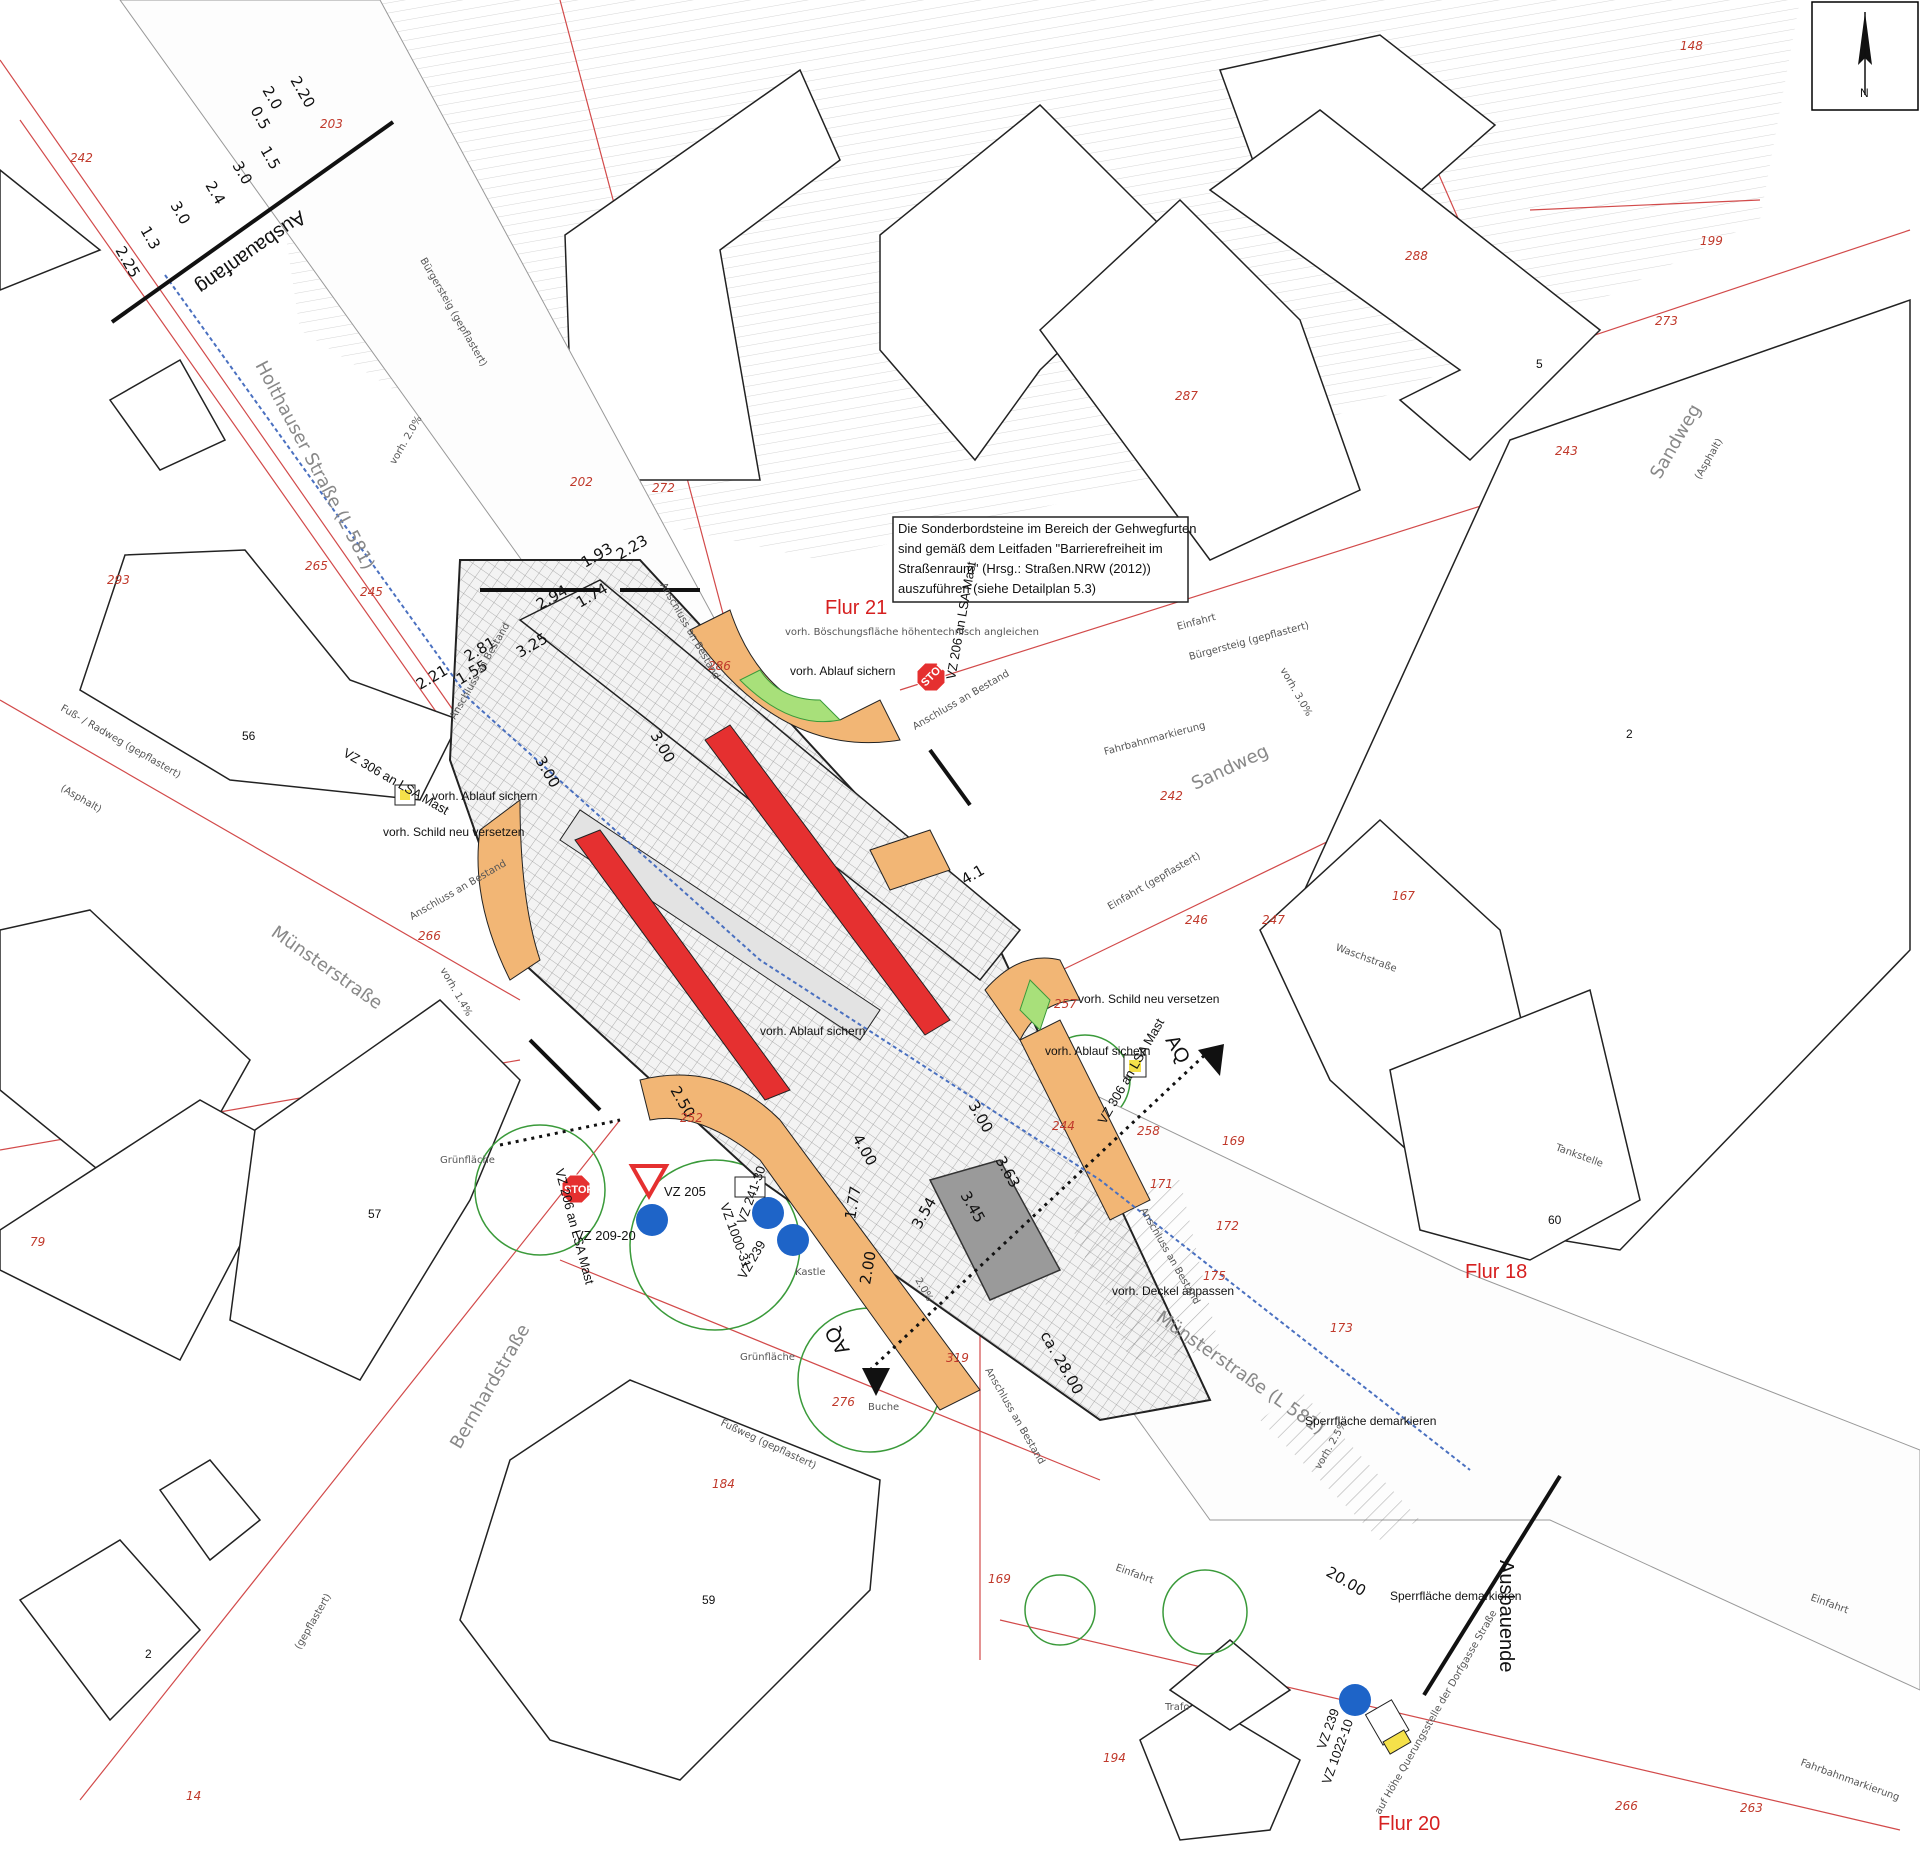 This screenshot has width=1920, height=1869. What do you see at coordinates (605, 1235) in the screenshot?
I see `vz209: VZ 209-20` at bounding box center [605, 1235].